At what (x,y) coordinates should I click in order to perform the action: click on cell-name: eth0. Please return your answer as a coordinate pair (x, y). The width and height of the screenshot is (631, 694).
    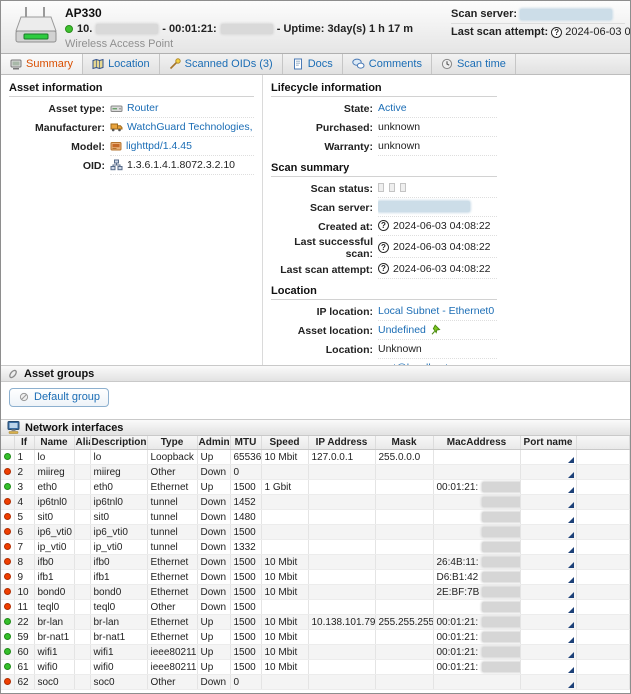
    Looking at the image, I should click on (54, 487).